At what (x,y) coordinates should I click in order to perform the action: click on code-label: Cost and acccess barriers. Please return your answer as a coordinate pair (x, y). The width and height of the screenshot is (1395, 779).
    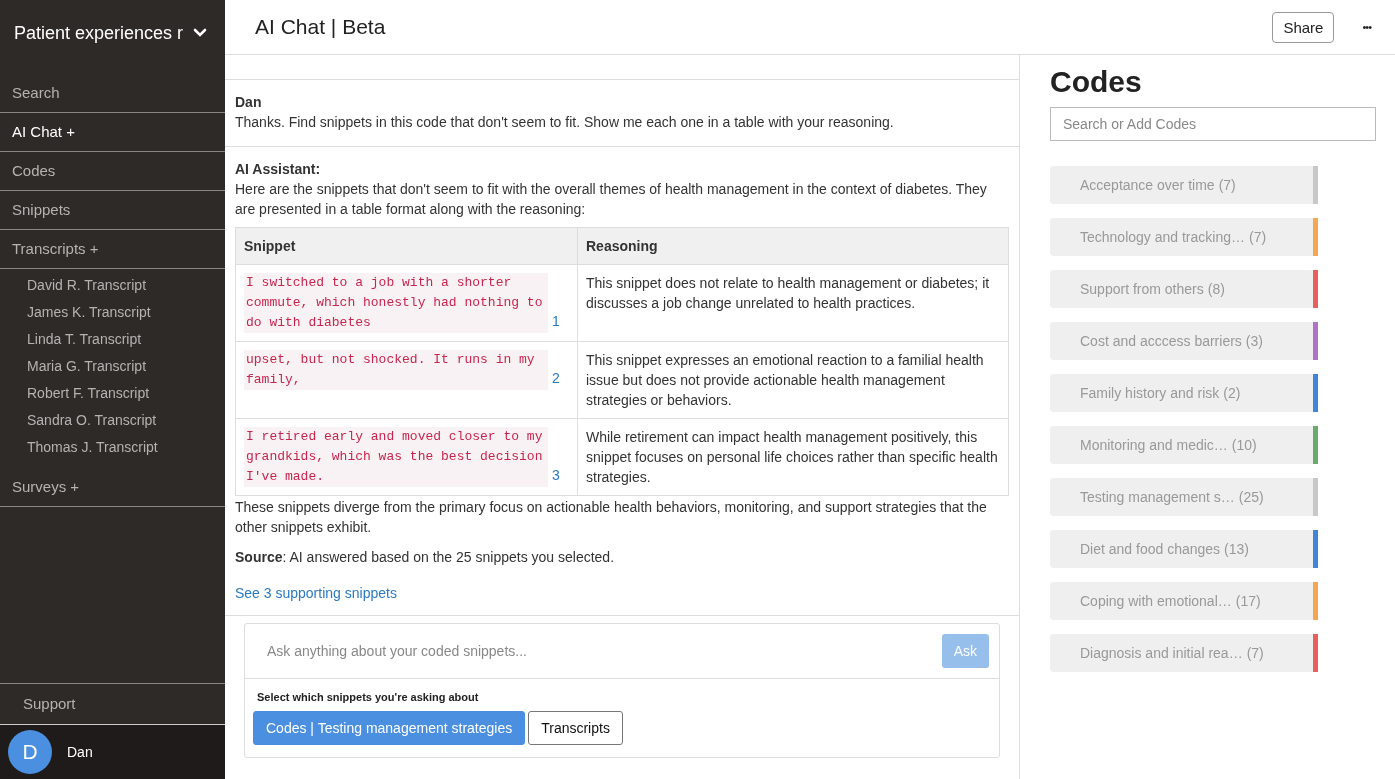
    Looking at the image, I should click on (1161, 341).